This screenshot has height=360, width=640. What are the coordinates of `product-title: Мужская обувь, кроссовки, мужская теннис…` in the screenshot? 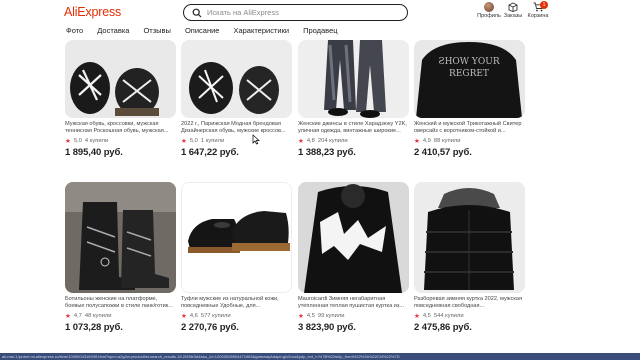 It's located at (120, 128).